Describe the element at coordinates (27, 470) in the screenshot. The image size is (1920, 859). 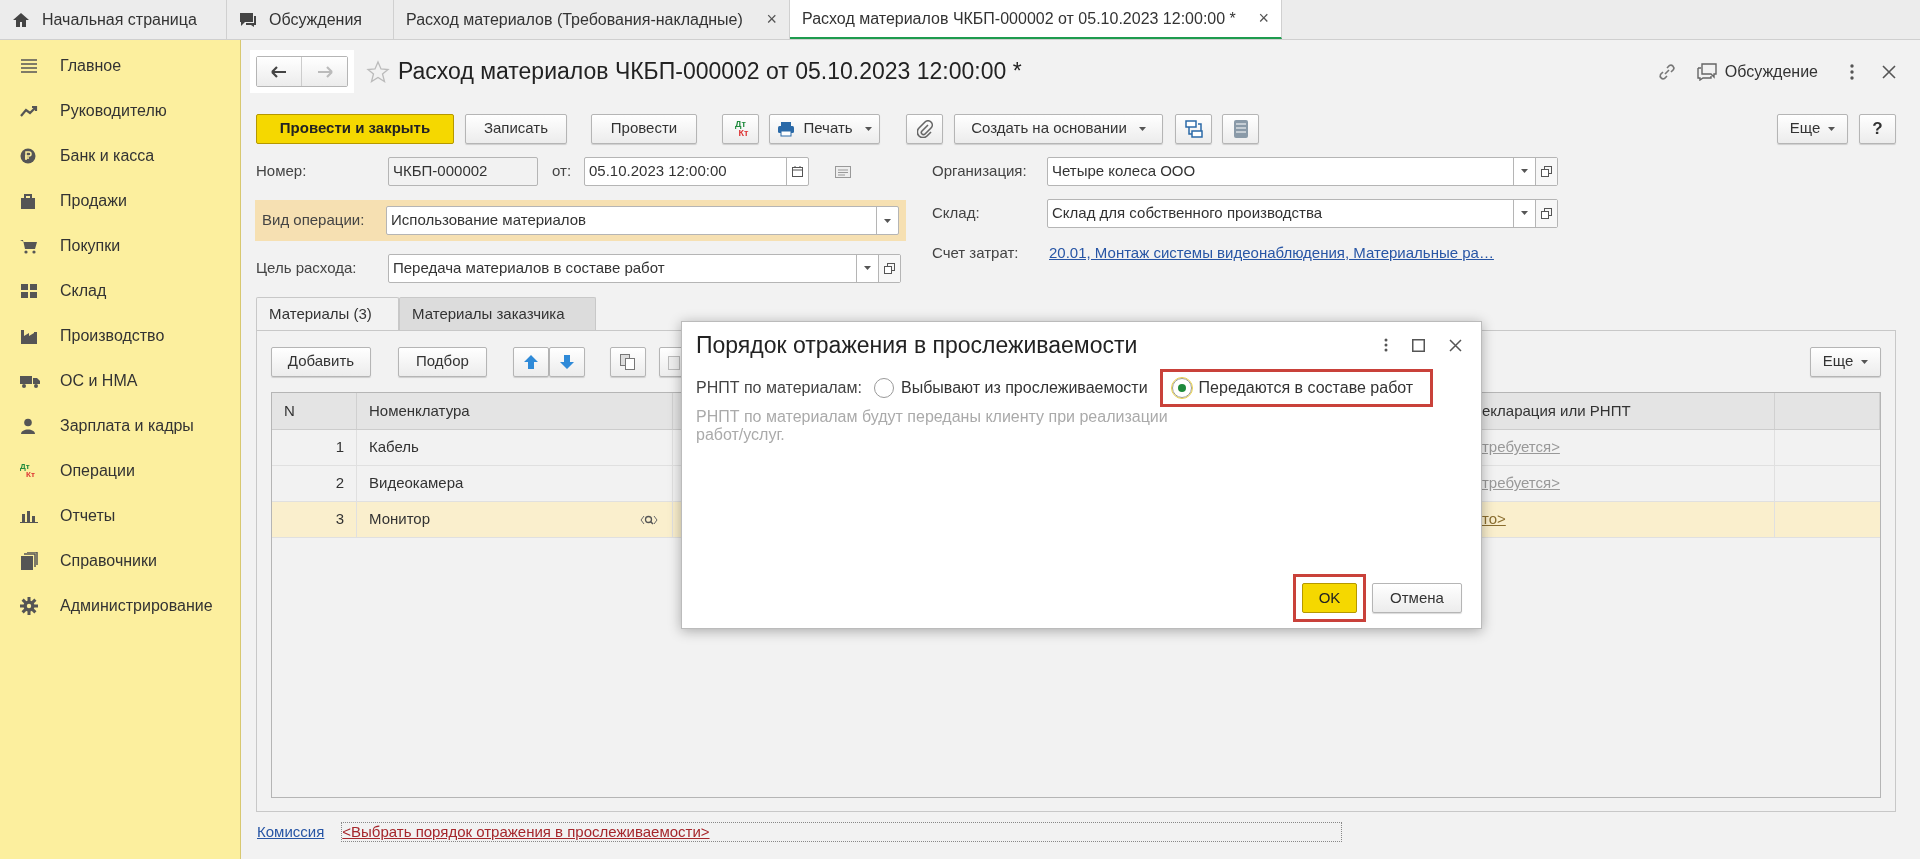
I see `debit-credit-icon: Дт Кт` at that location.